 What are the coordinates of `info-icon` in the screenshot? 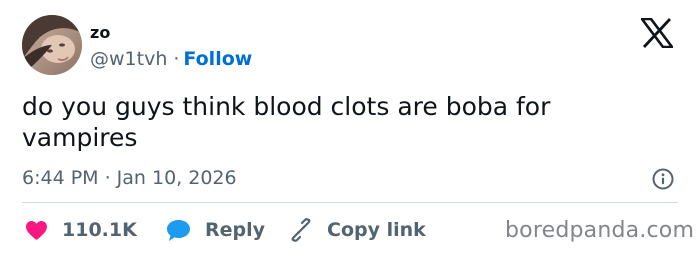 It's located at (663, 179).